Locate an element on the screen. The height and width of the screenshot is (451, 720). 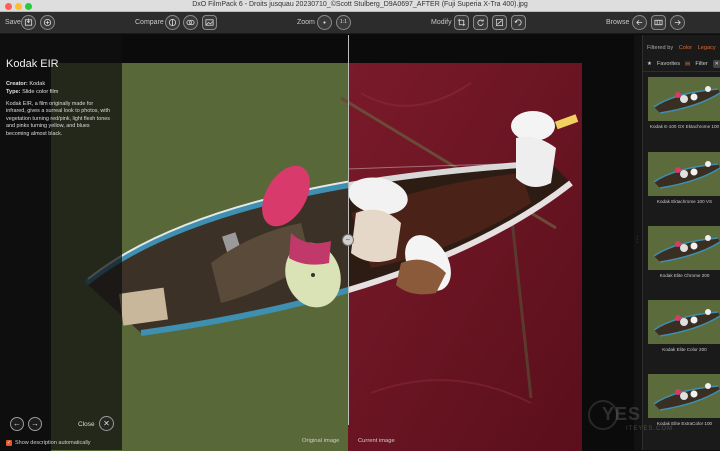
crop-button is located at coordinates (461, 22).